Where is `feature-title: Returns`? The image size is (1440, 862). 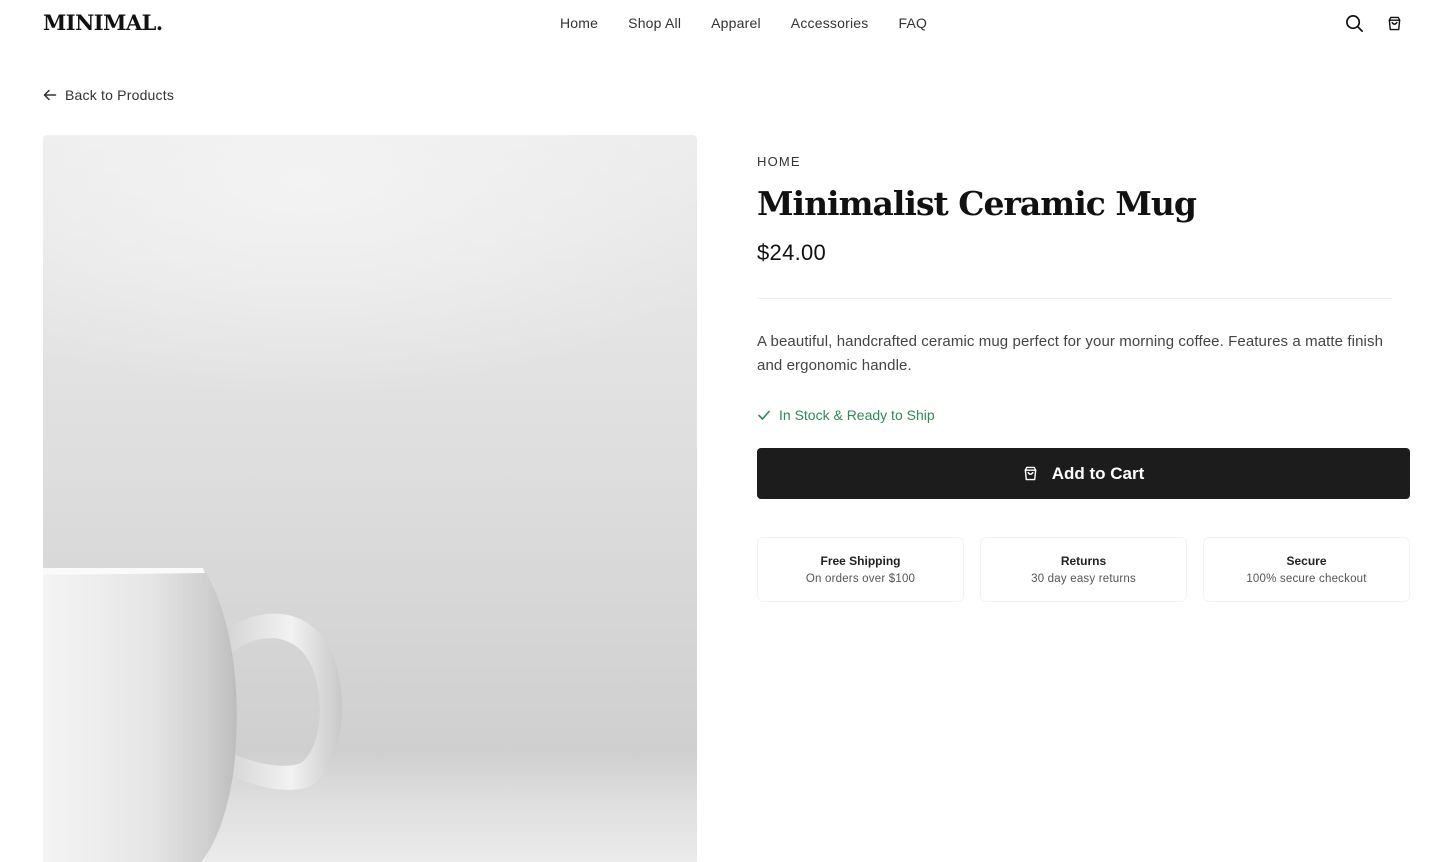
feature-title: Returns is located at coordinates (1083, 561).